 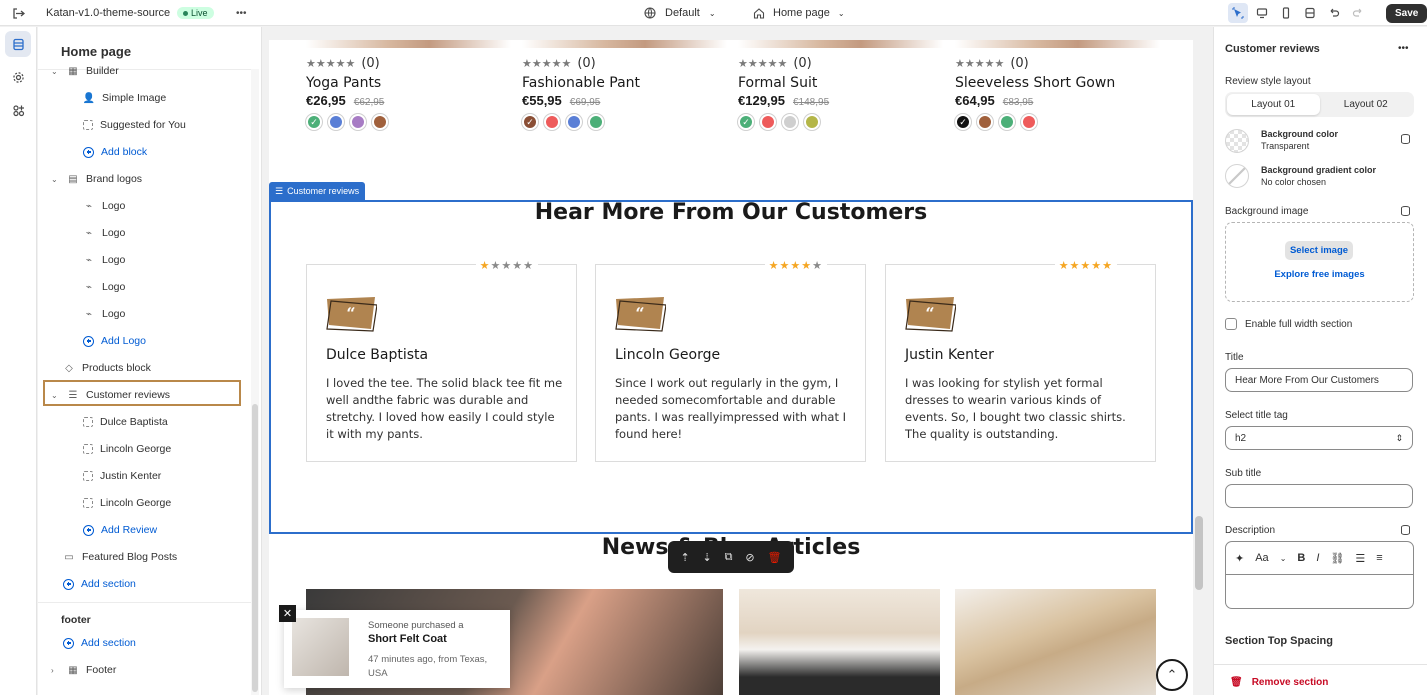 I want to click on full-width-checkbox, so click(x=1231, y=324).